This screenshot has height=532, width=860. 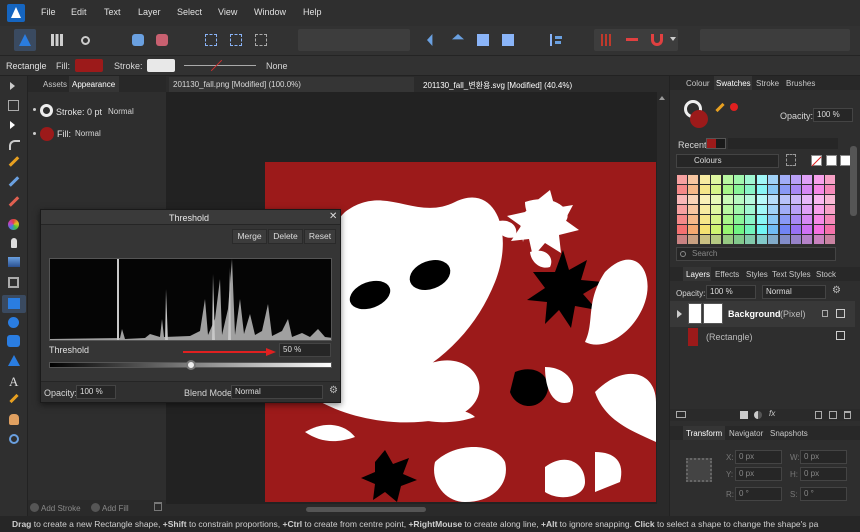 I want to click on fill-tool-icon, so click(x=13, y=224).